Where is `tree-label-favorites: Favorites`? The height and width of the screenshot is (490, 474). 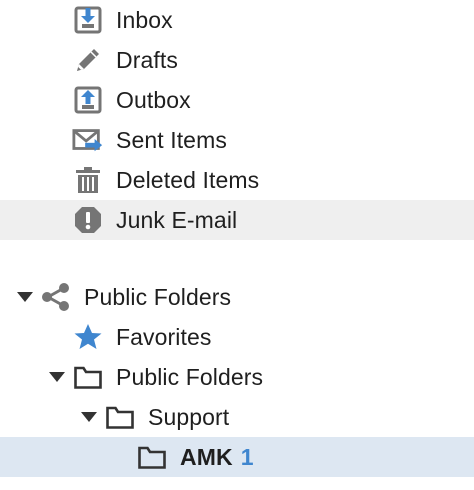 tree-label-favorites: Favorites is located at coordinates (164, 336).